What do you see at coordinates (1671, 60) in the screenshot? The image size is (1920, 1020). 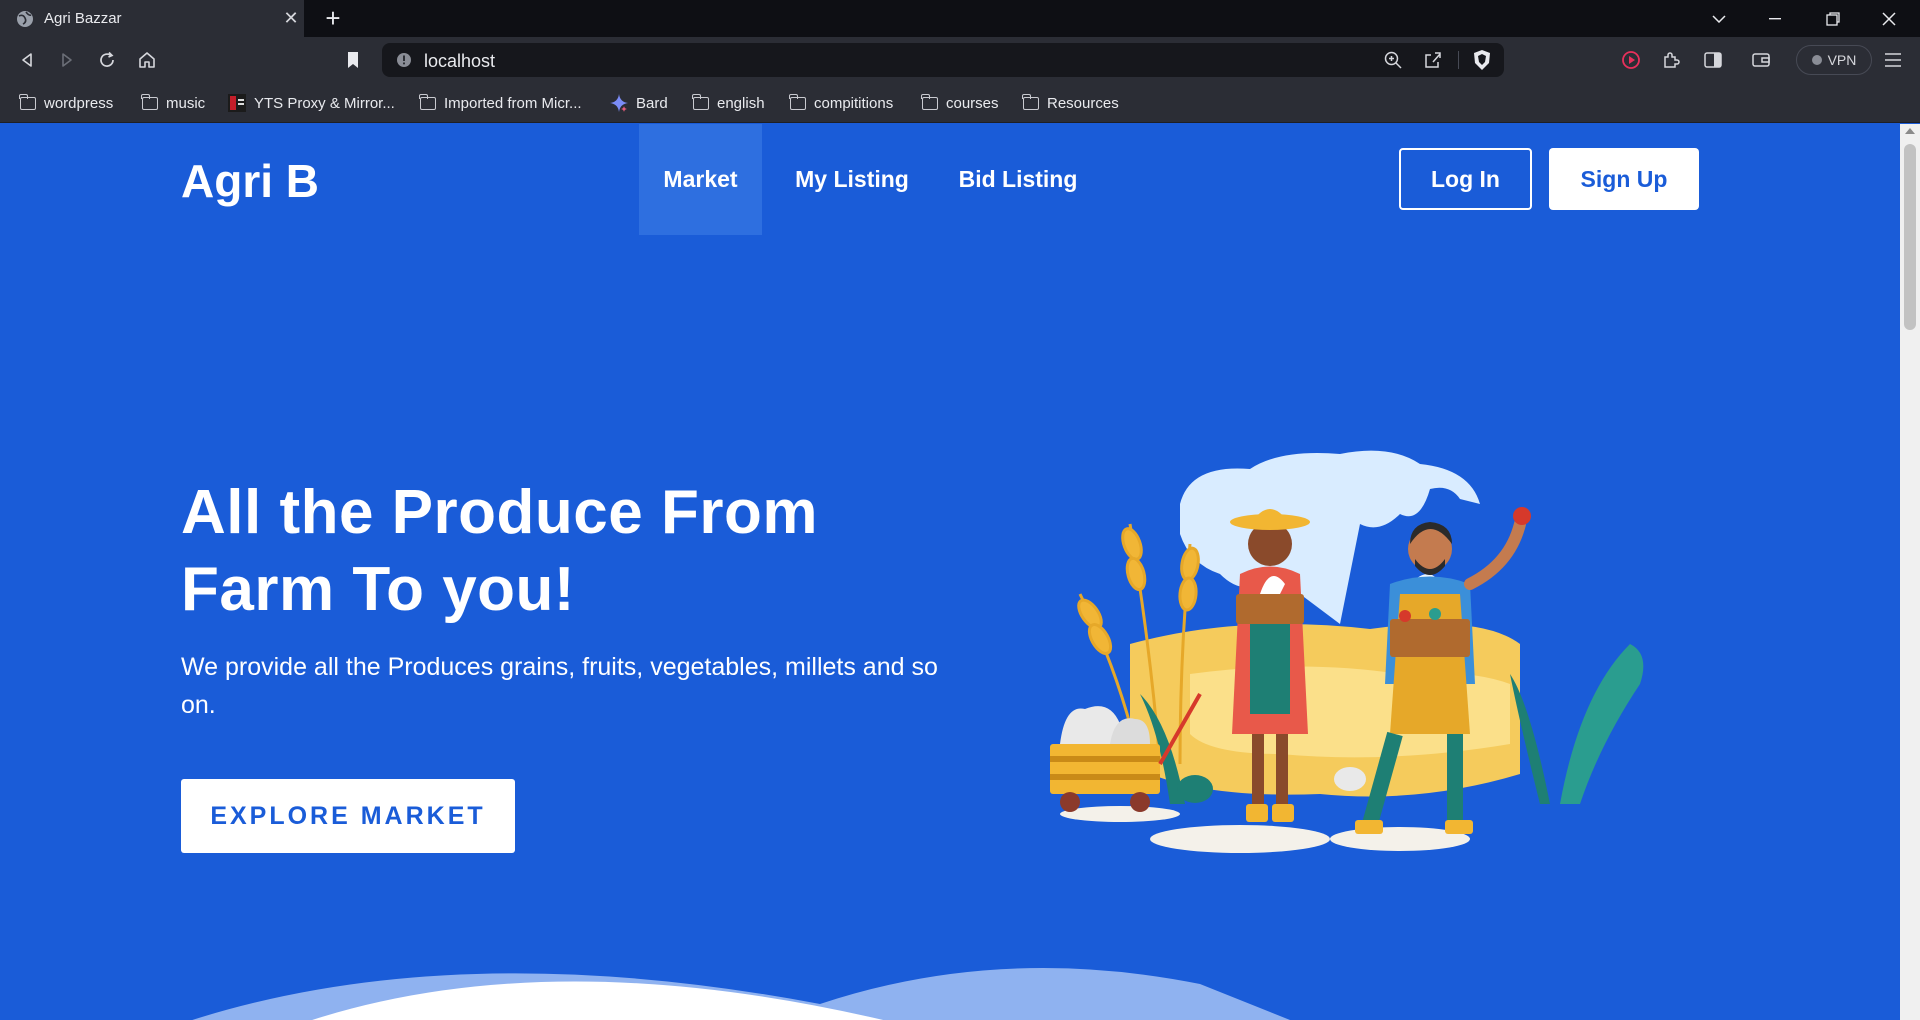 I see `extensions-icon` at bounding box center [1671, 60].